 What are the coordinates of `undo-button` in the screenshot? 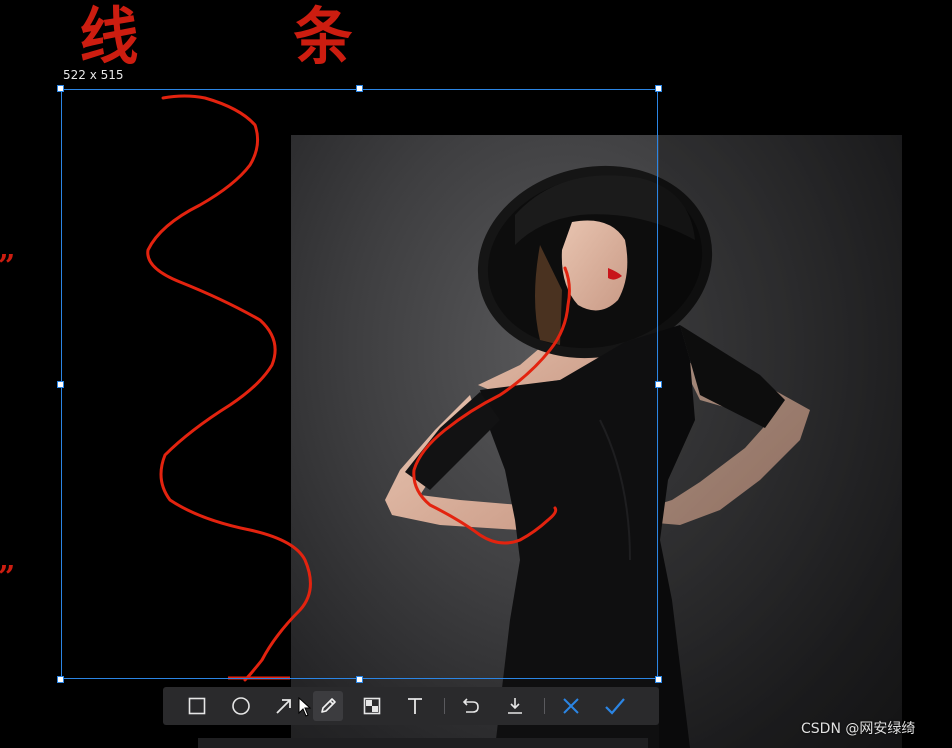 It's located at (471, 706).